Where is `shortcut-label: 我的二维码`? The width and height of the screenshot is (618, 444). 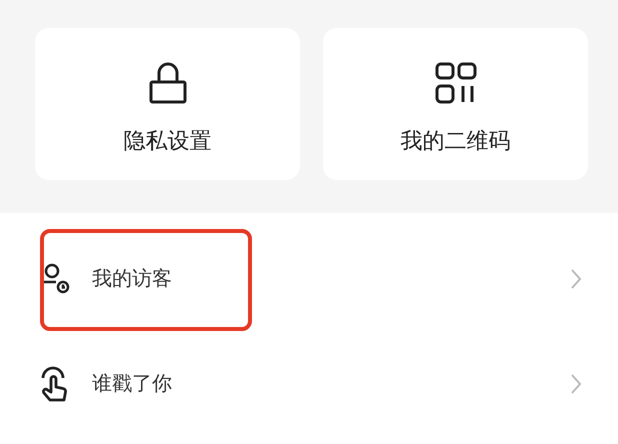
shortcut-label: 我的二维码 is located at coordinates (455, 142).